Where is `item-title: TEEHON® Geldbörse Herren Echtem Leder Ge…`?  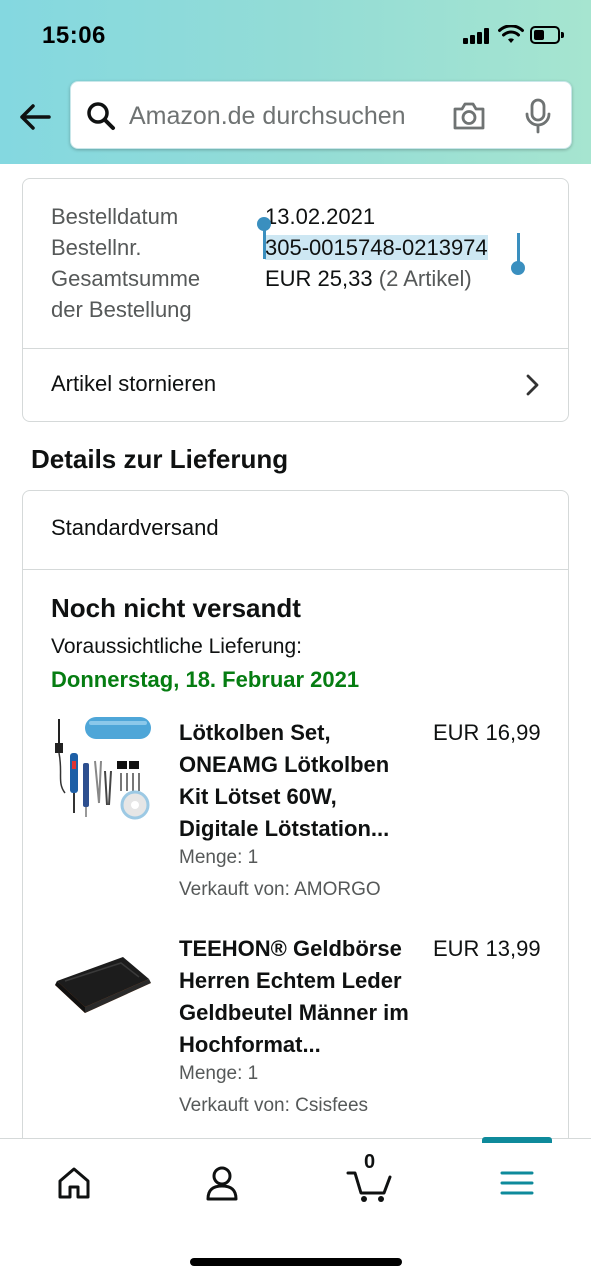 item-title: TEEHON® Geldbörse Herren Echtem Leder Ge… is located at coordinates (299, 997).